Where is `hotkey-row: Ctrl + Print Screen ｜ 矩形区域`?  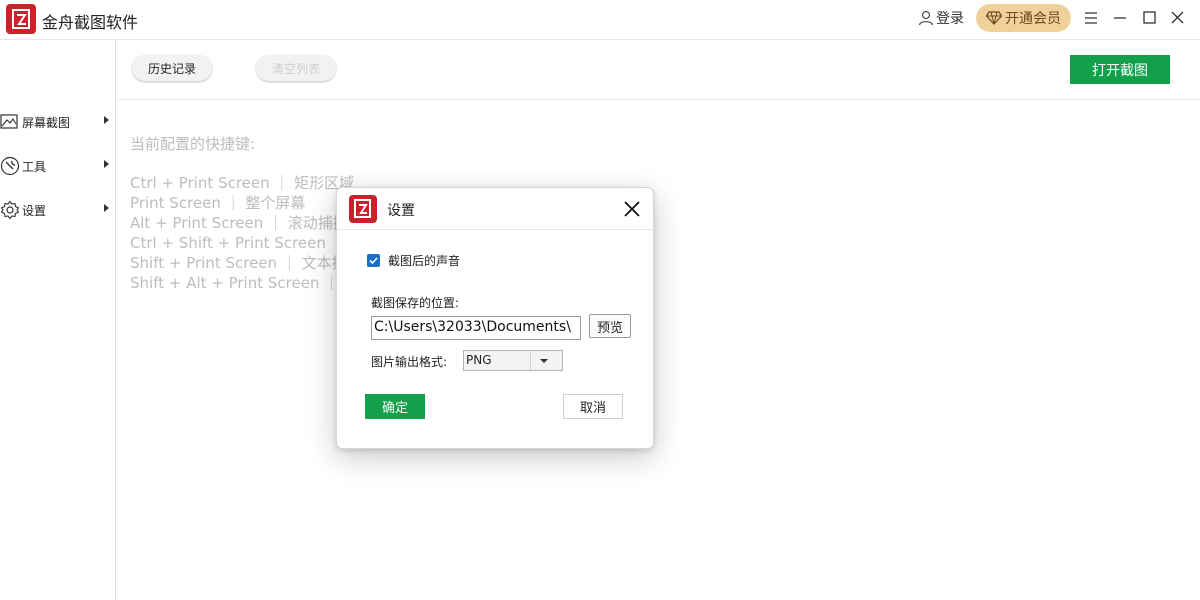 hotkey-row: Ctrl + Print Screen ｜ 矩形区域 is located at coordinates (242, 183).